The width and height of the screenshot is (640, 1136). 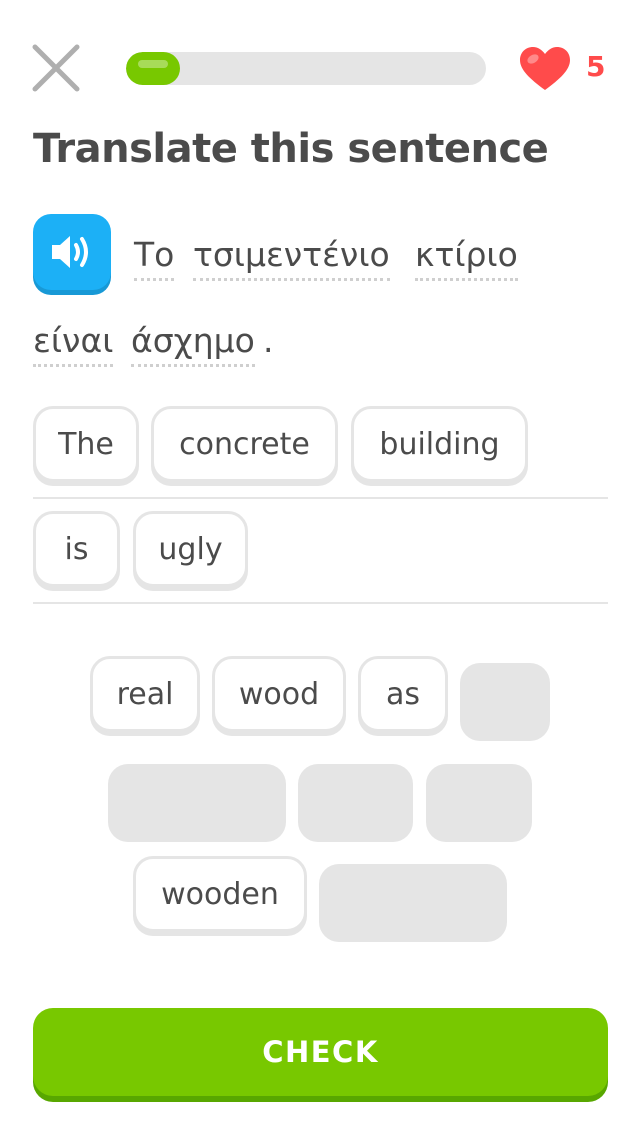 What do you see at coordinates (76, 549) in the screenshot?
I see `answer-word-chip: is` at bounding box center [76, 549].